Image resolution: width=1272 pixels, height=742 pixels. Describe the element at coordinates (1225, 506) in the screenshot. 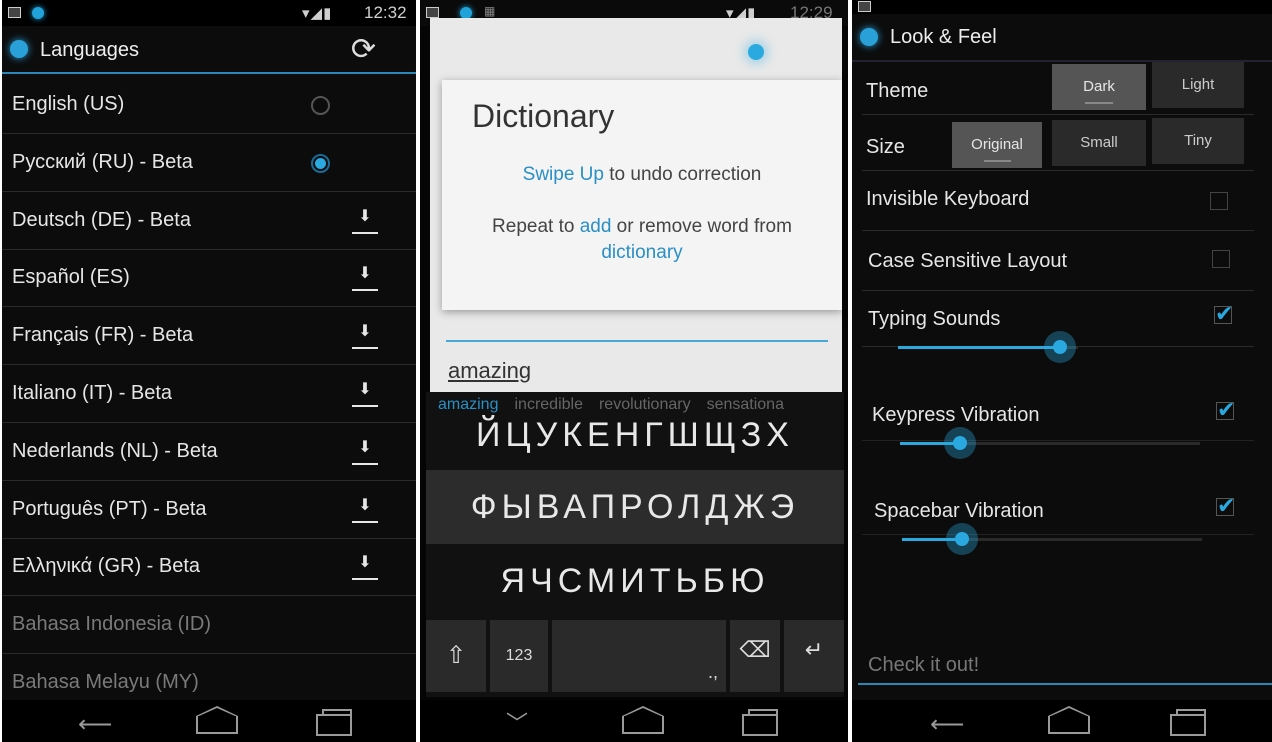

I see `spacebar-vibration-checkbox` at that location.